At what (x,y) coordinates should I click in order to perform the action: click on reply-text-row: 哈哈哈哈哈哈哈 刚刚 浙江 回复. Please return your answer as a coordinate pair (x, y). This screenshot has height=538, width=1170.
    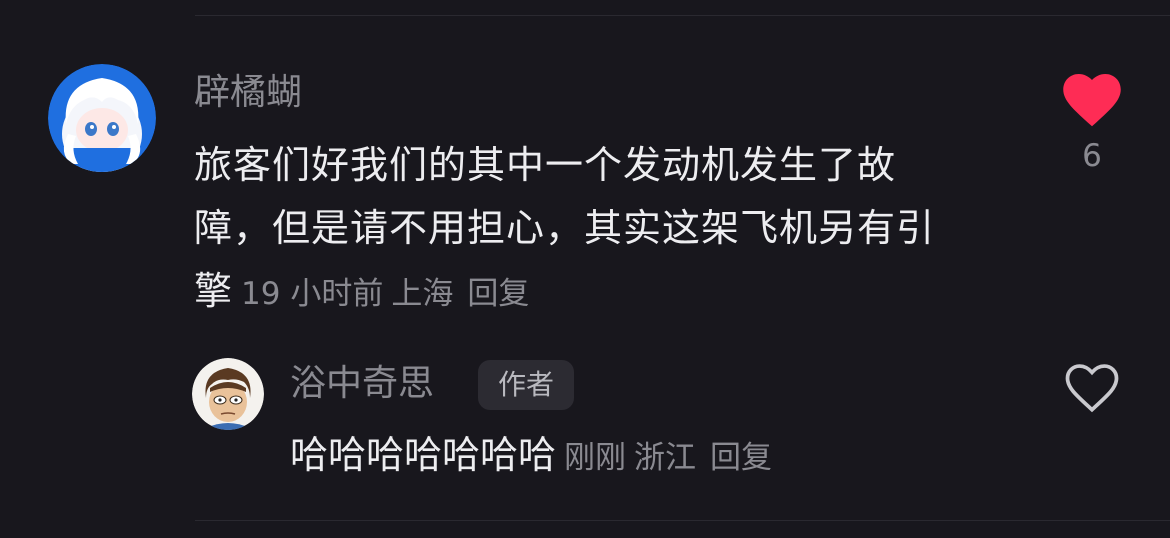
    Looking at the image, I should click on (531, 456).